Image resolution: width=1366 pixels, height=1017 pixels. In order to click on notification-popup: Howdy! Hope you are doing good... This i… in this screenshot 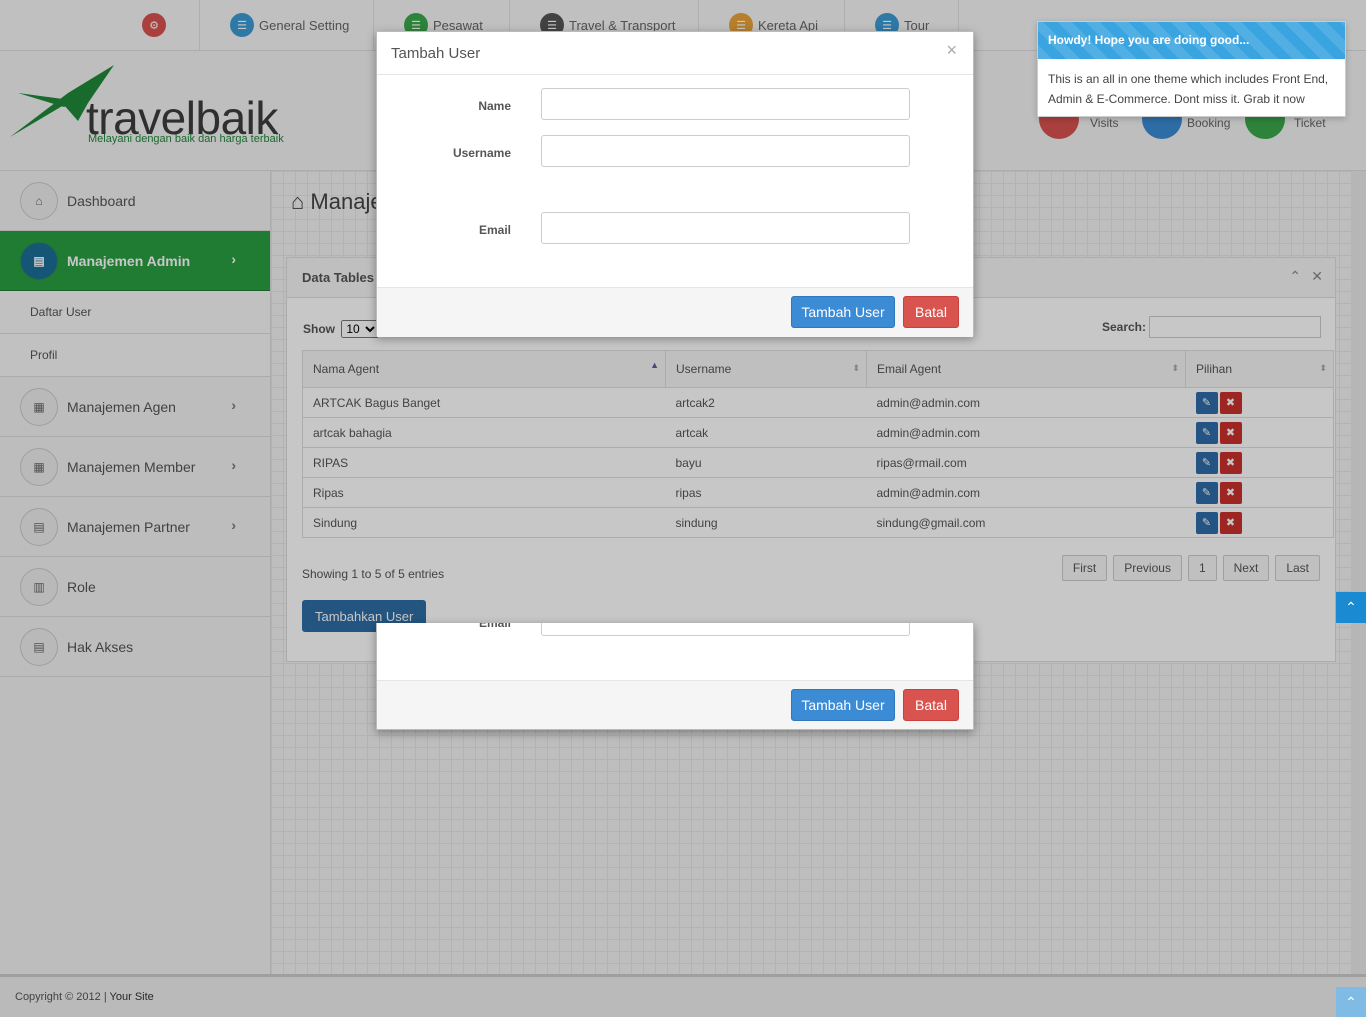, I will do `click(1191, 69)`.